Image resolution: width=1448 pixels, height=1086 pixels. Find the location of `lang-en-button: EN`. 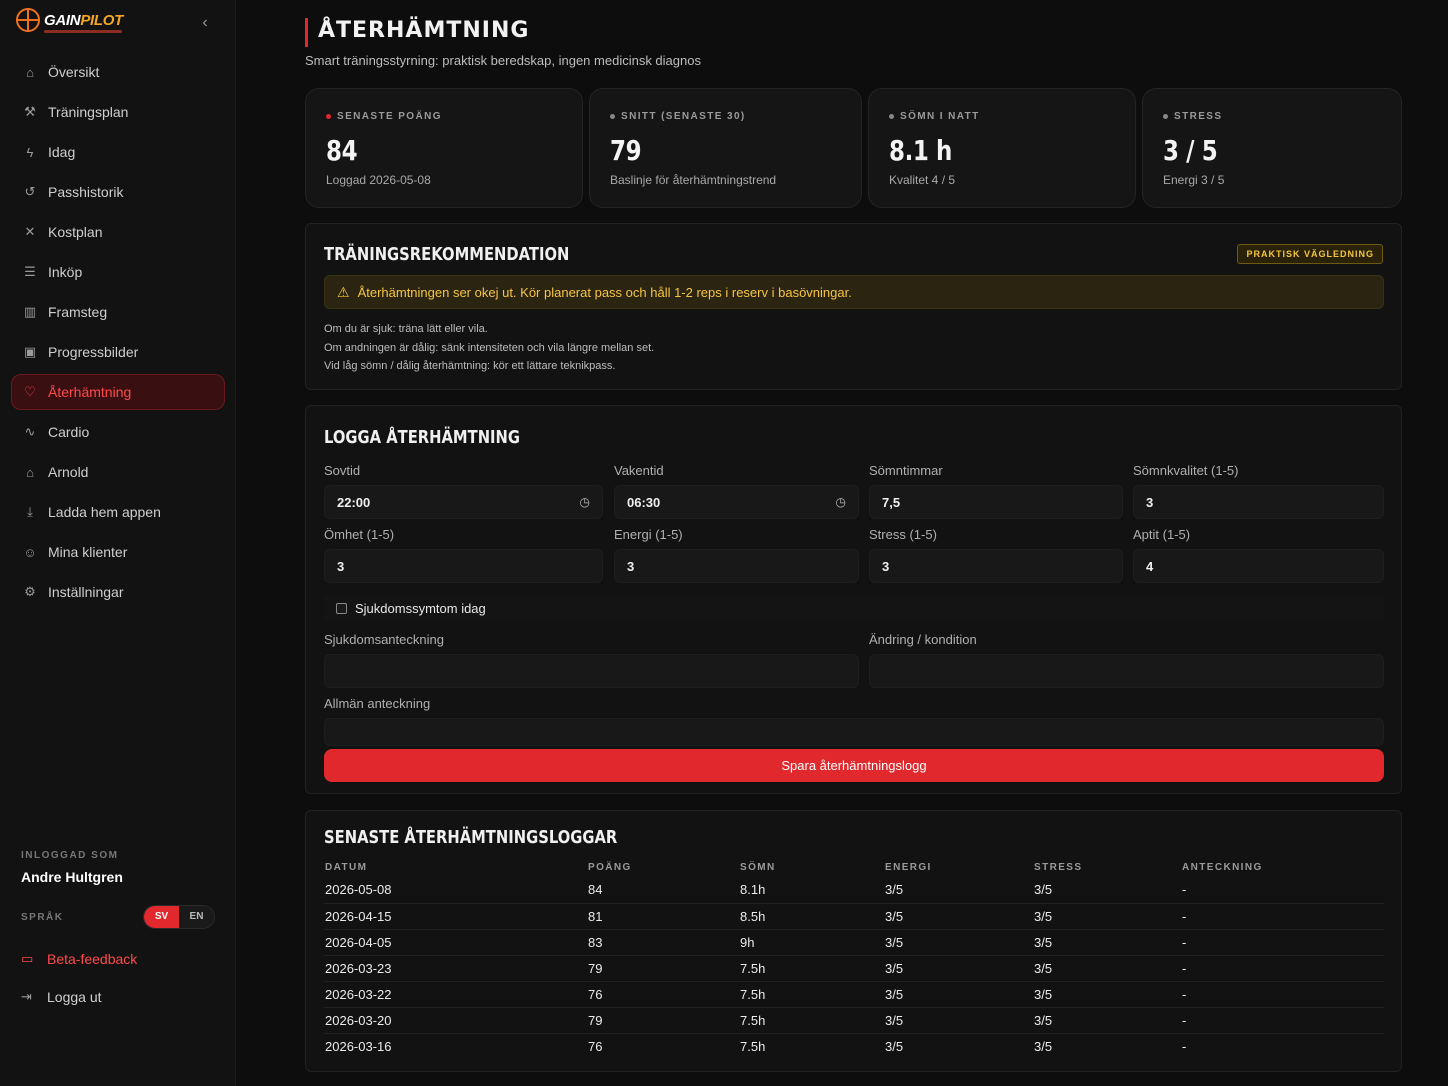

lang-en-button: EN is located at coordinates (196, 917).